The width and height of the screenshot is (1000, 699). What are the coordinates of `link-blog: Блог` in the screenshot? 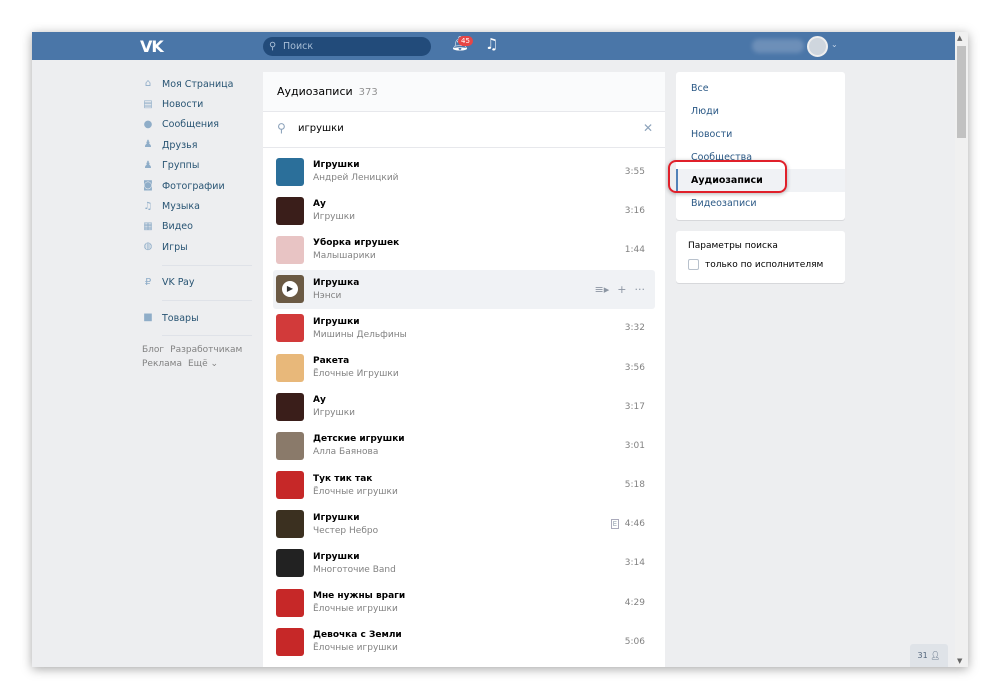 It's located at (153, 350).